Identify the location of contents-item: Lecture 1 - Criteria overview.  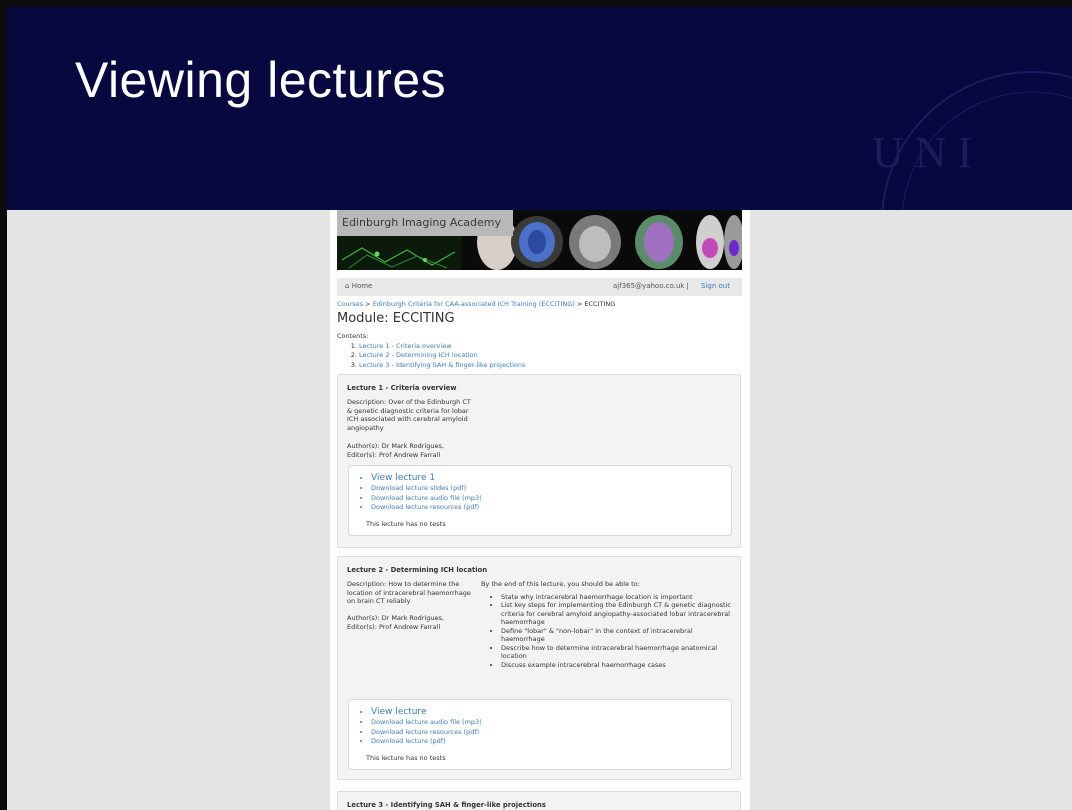
(442, 347).